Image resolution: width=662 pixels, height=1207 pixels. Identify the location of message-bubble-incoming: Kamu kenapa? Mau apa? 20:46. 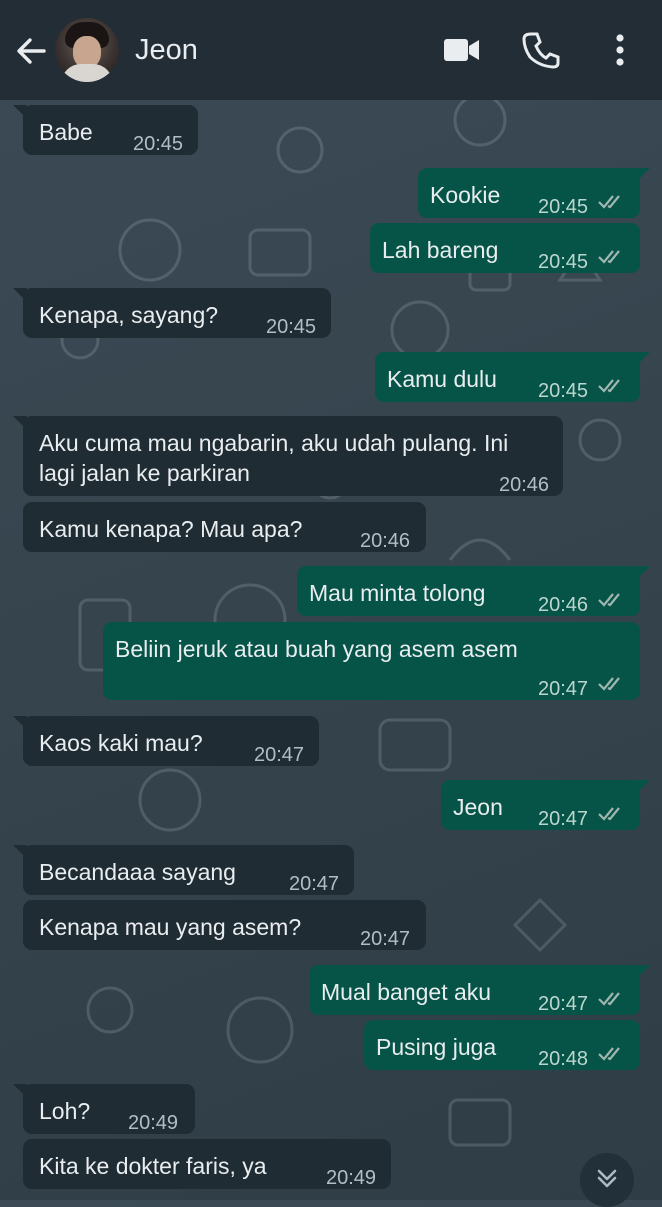
(224, 527).